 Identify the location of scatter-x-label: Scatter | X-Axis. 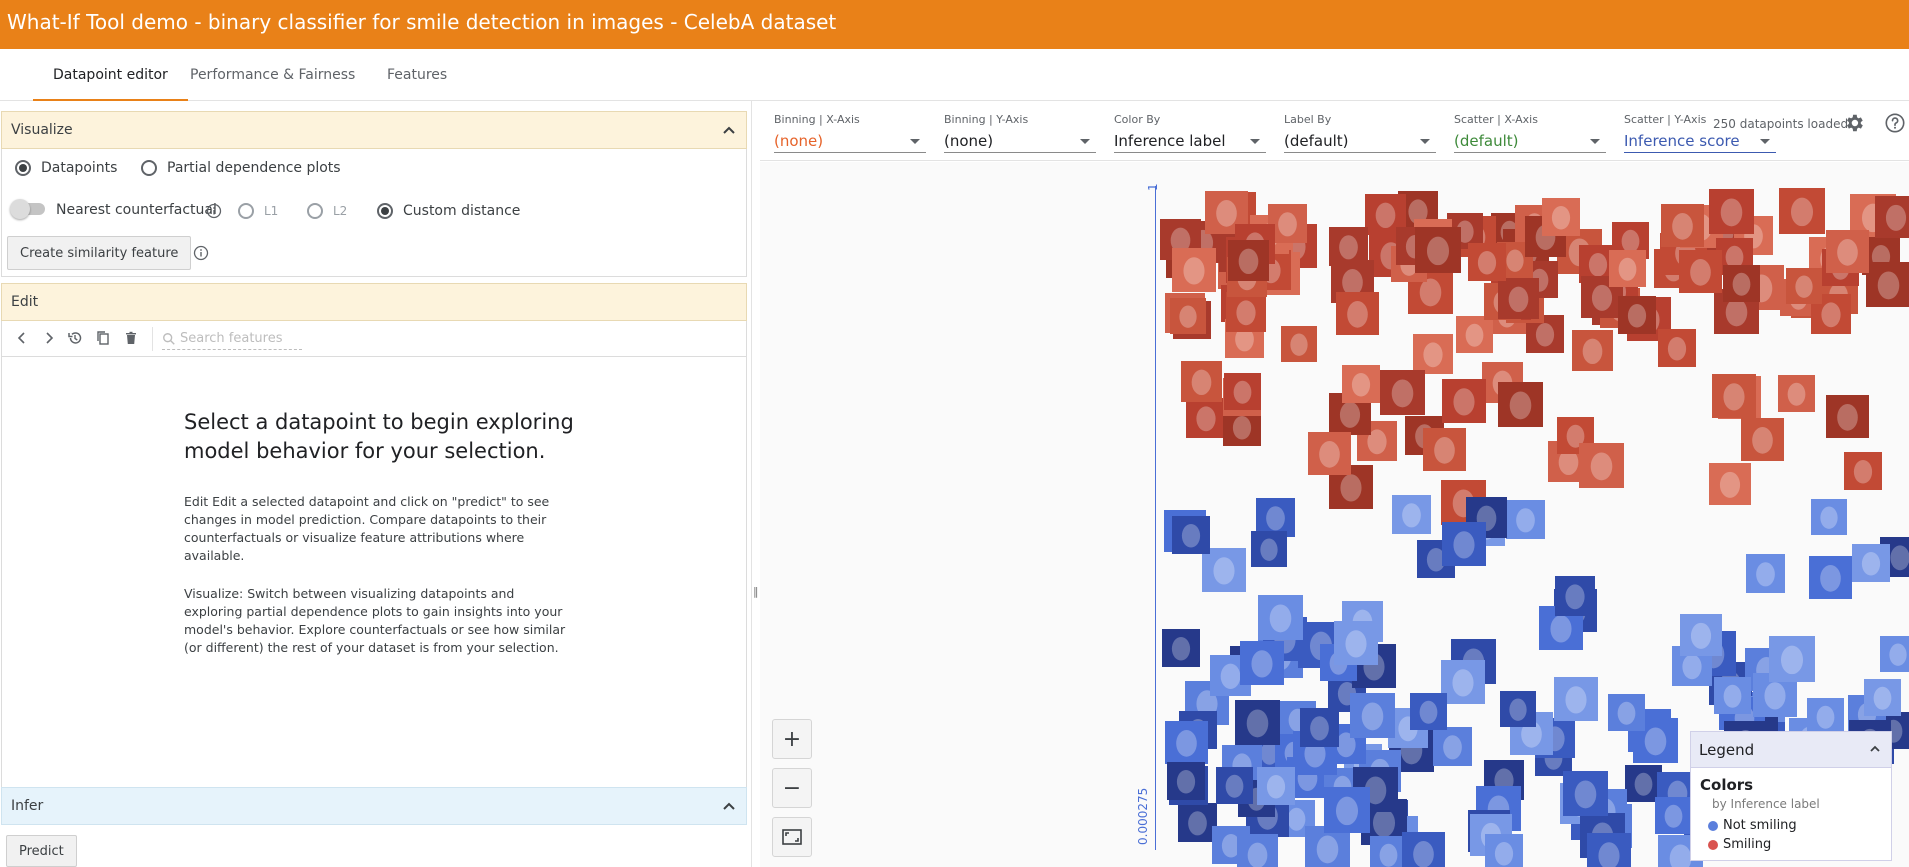
(1496, 119).